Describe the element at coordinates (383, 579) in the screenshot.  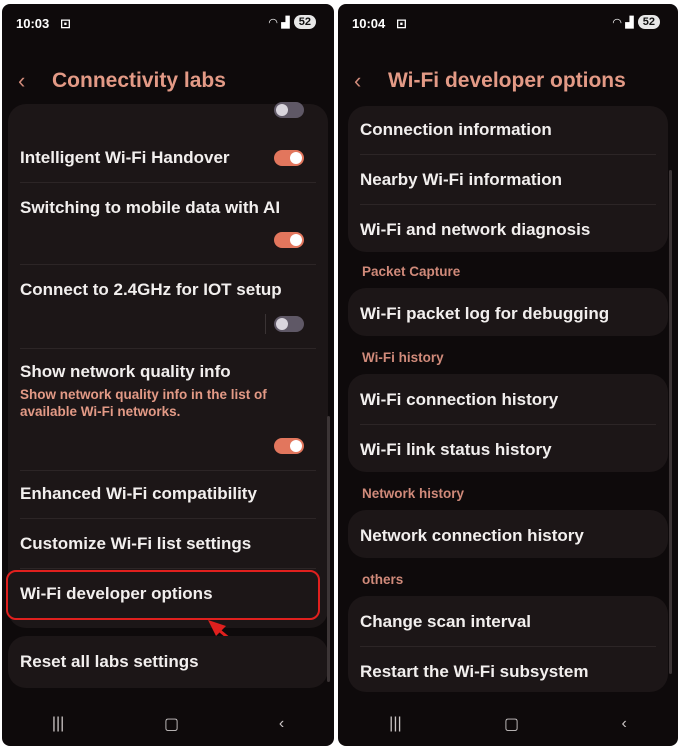
I see `header-others: others` at that location.